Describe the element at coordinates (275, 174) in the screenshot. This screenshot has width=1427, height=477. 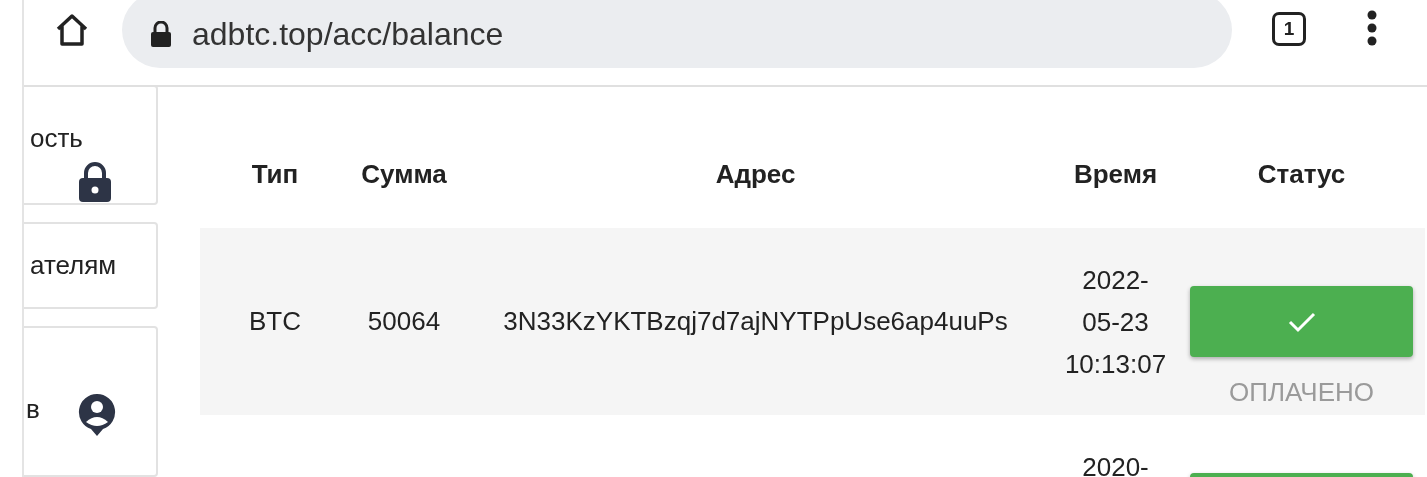
I see `column-header: Тип` at that location.